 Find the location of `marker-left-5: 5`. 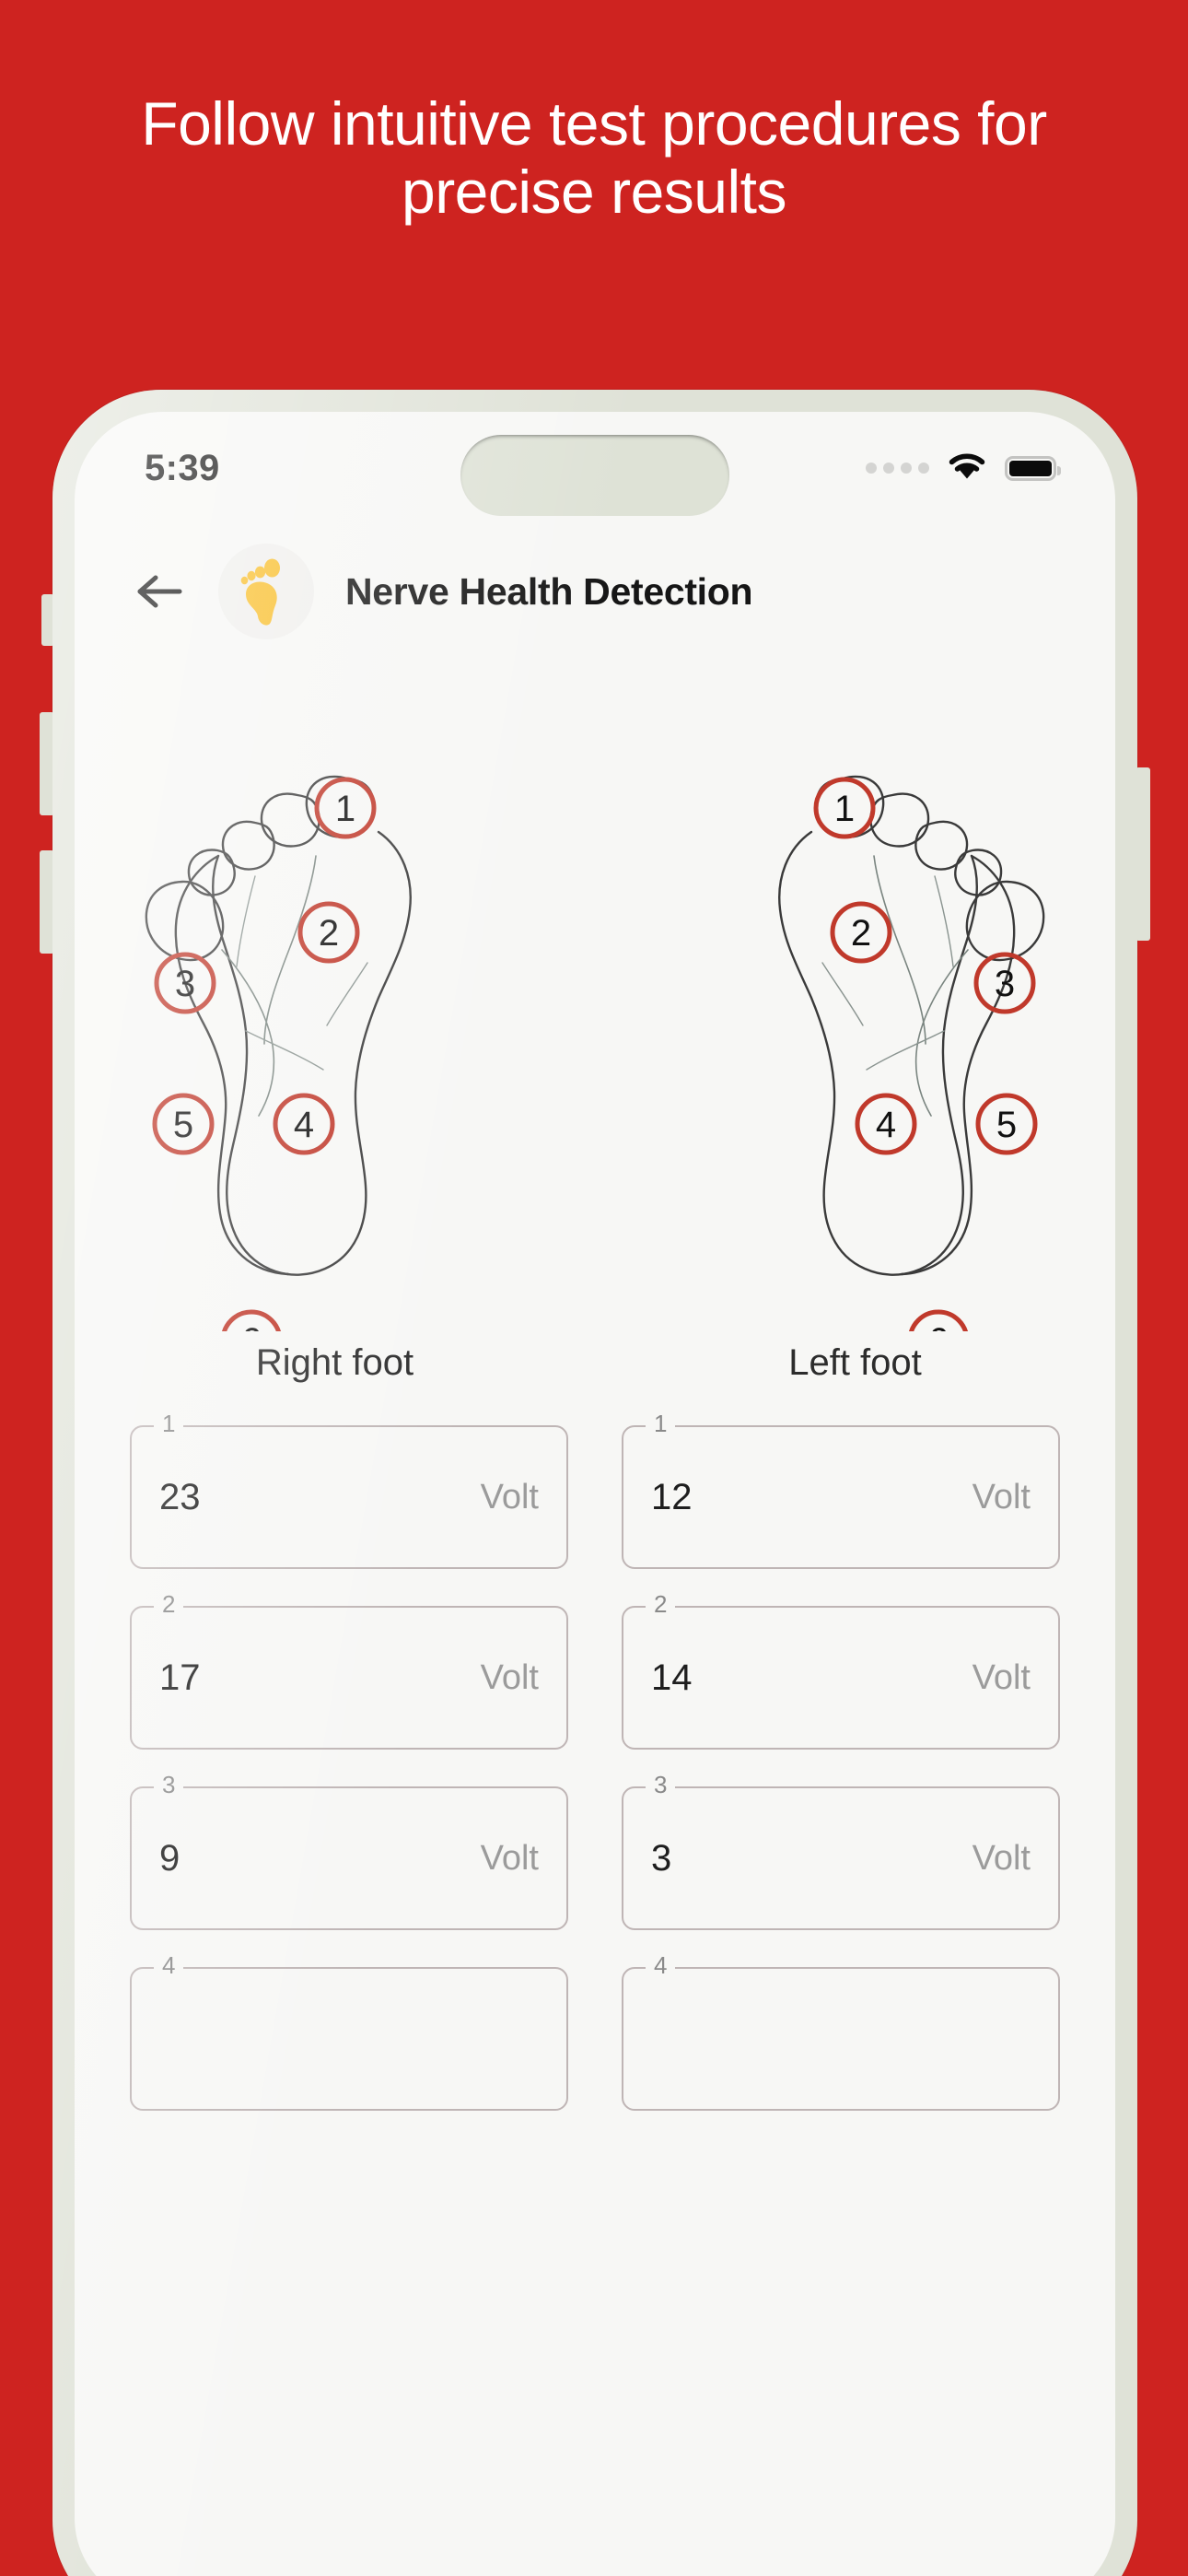

marker-left-5: 5 is located at coordinates (1007, 1124).